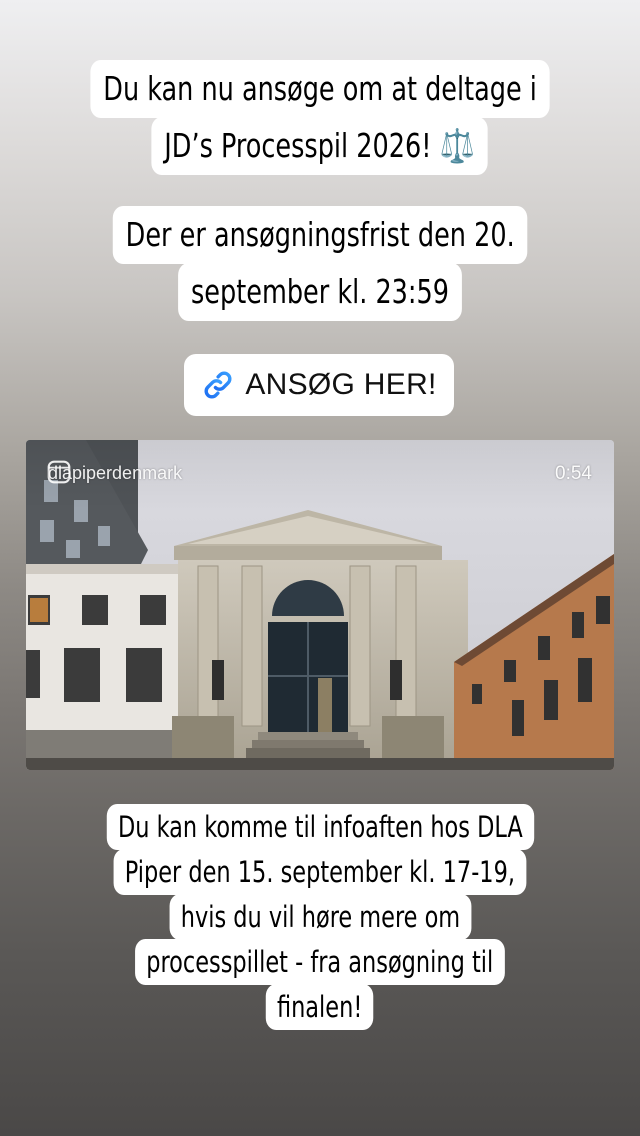 The image size is (640, 1136). I want to click on info-line: hvis du vil høre mere om, so click(320, 917).